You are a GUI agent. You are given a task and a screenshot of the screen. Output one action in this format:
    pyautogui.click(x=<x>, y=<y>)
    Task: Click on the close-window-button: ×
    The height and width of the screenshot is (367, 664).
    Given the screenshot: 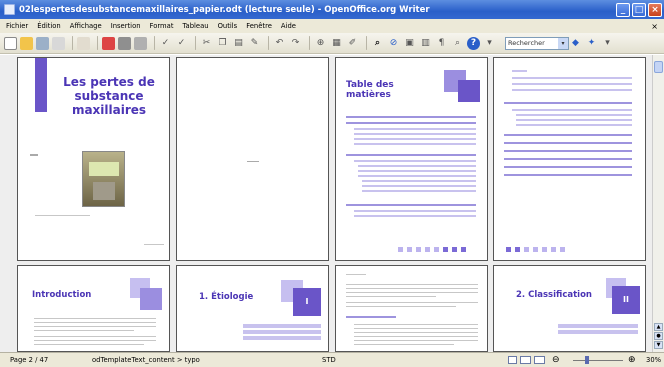 What is the action you would take?
    pyautogui.click(x=655, y=9)
    